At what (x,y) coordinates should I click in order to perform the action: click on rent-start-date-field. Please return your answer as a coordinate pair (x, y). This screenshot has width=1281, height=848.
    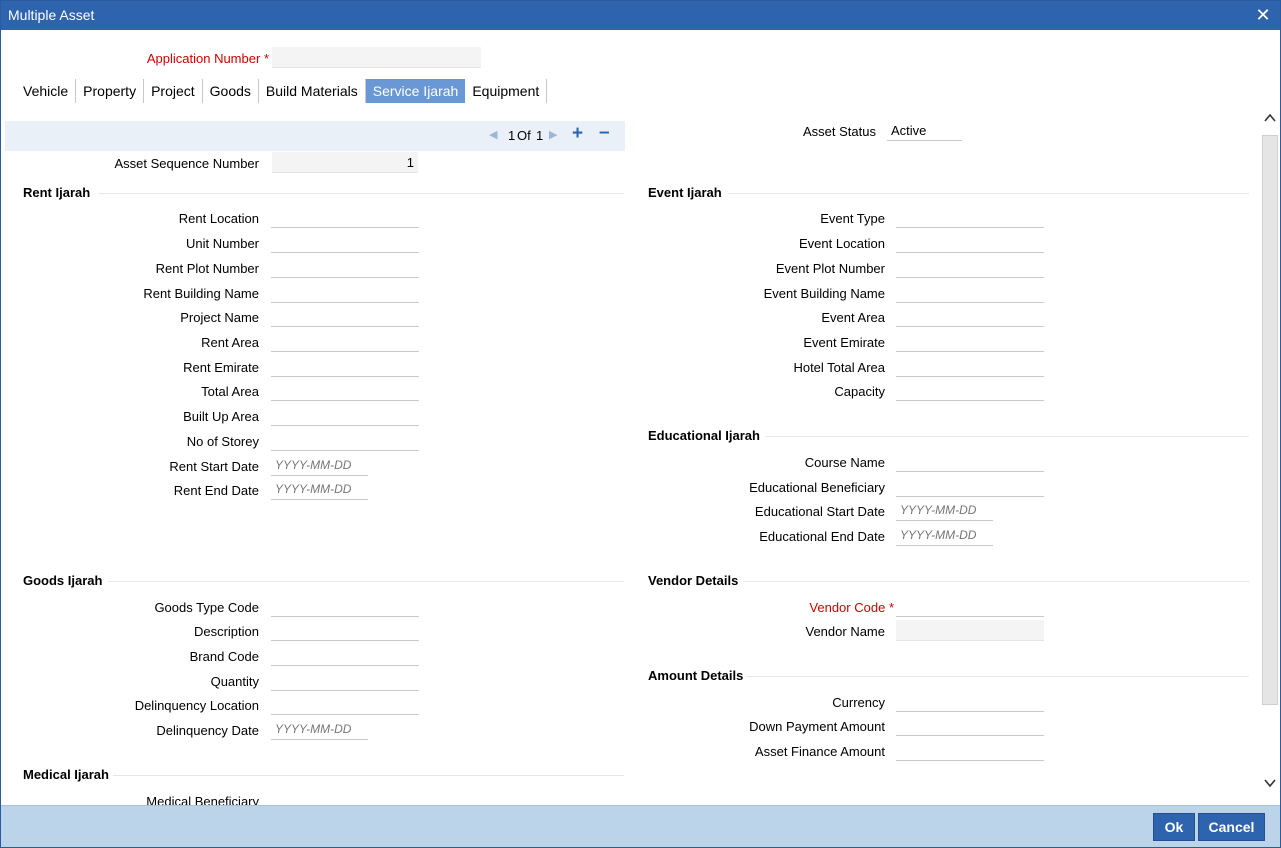
    Looking at the image, I should click on (319, 465).